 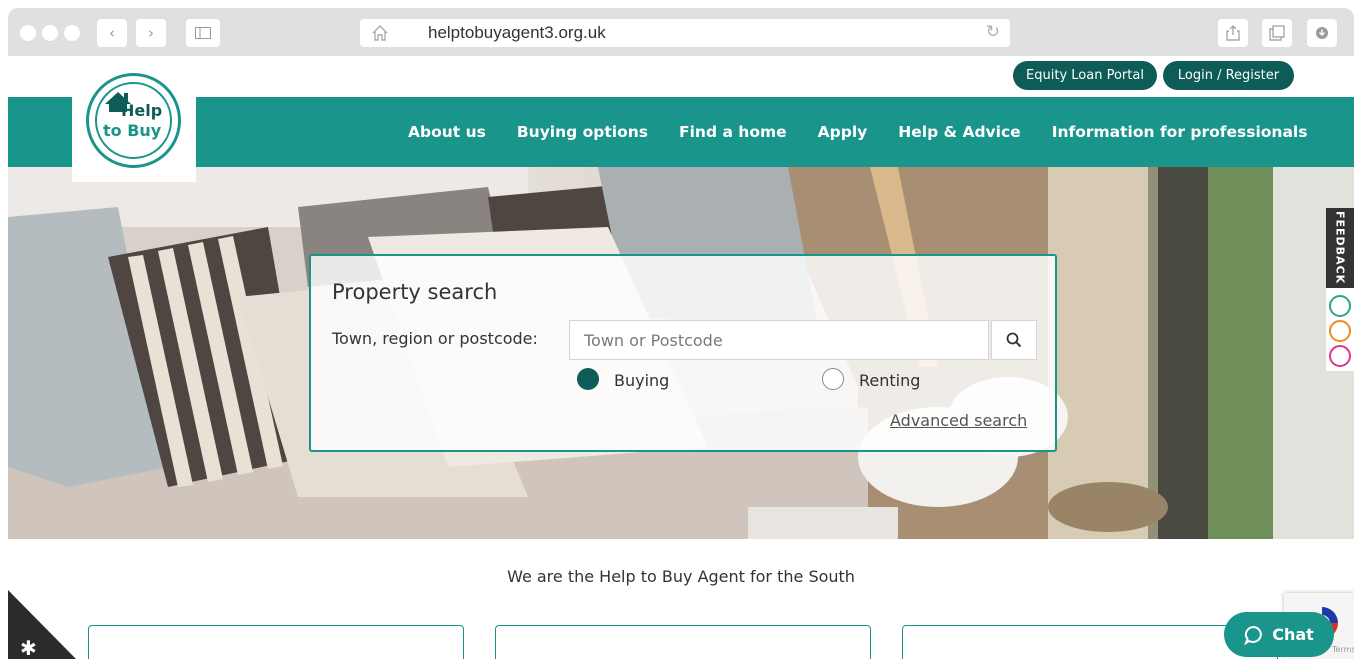 What do you see at coordinates (415, 292) in the screenshot?
I see `property-search-title: Property search` at bounding box center [415, 292].